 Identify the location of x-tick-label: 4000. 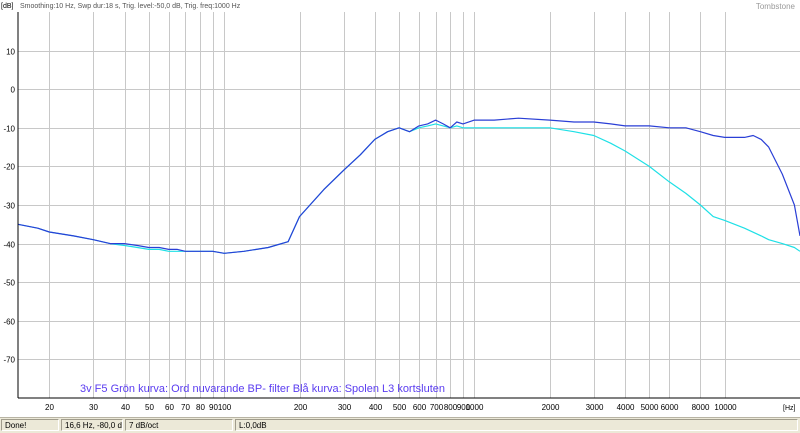
(626, 407).